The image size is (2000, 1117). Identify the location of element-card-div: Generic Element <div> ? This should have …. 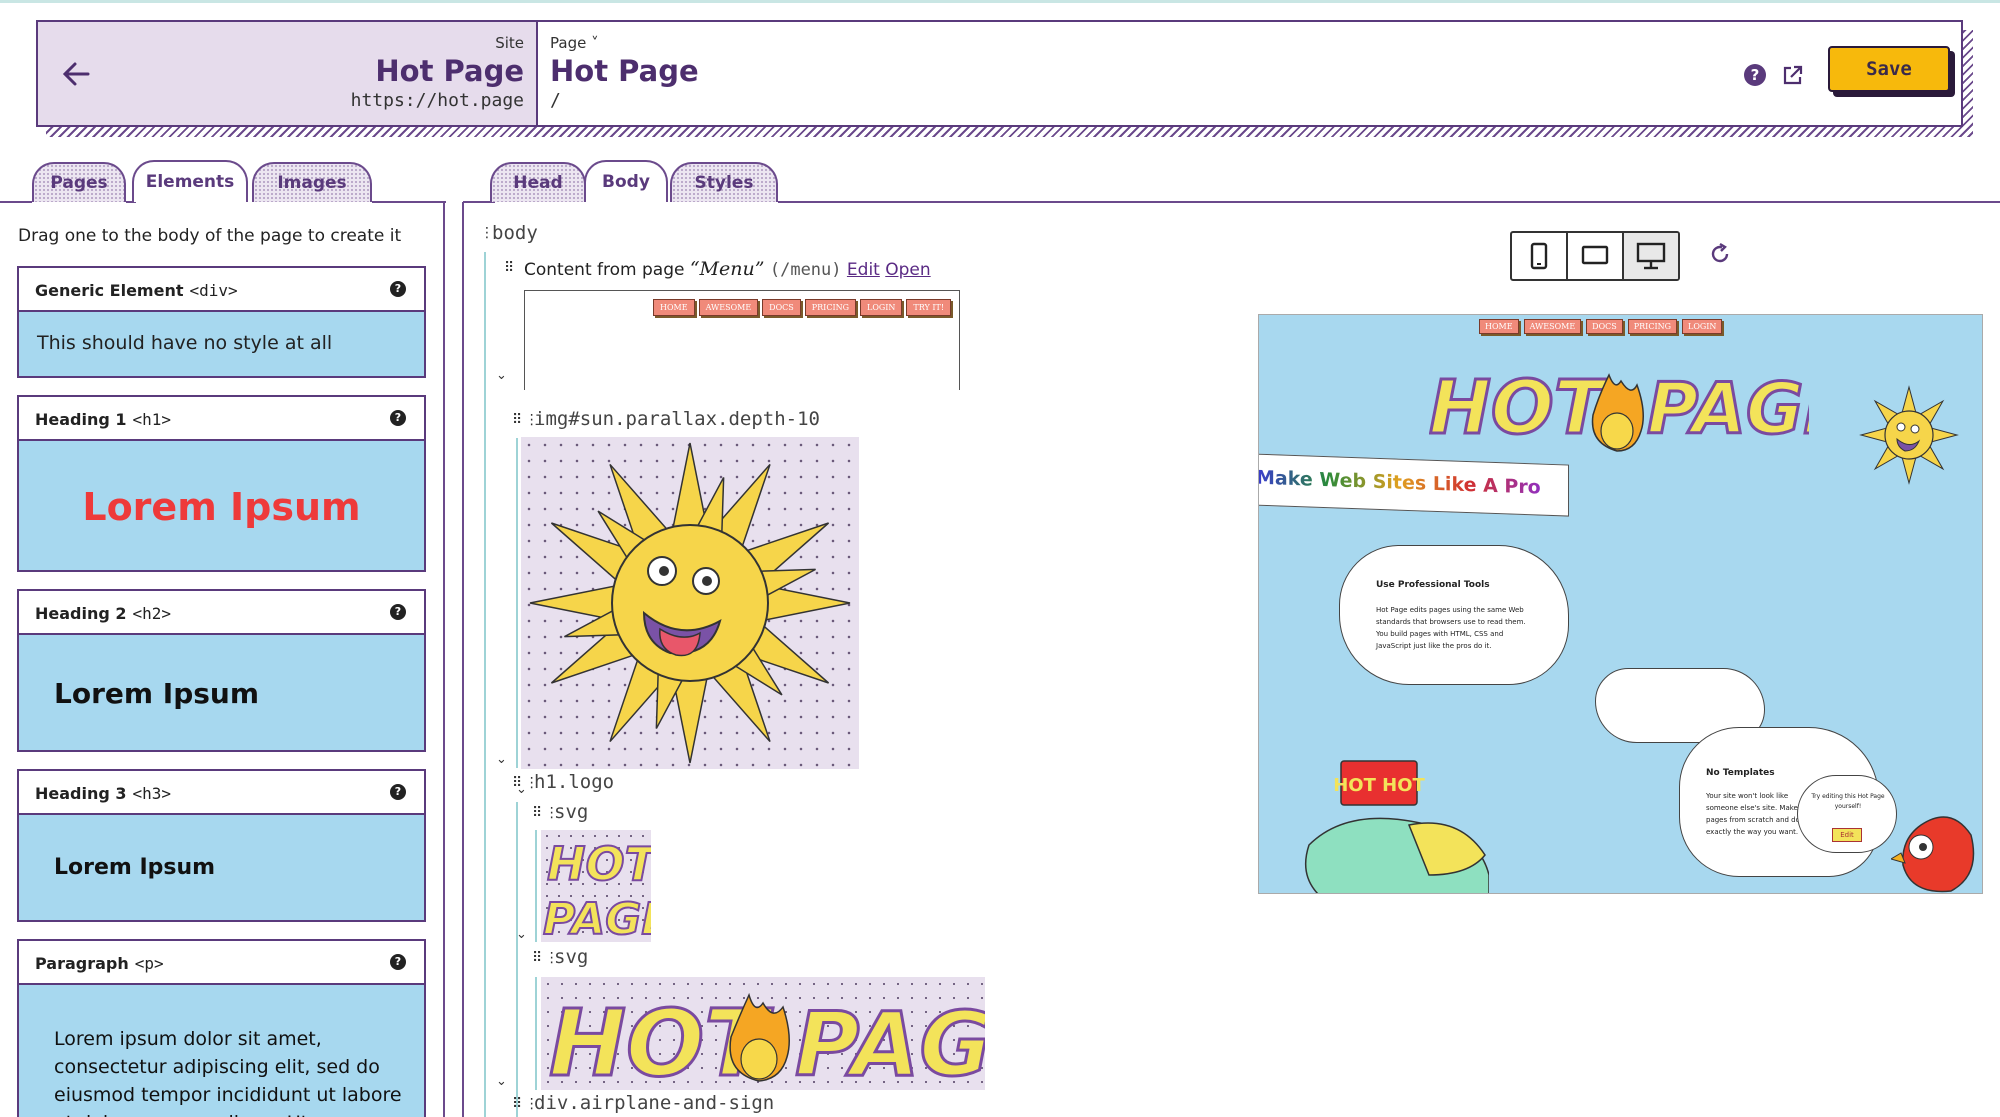
(221, 322).